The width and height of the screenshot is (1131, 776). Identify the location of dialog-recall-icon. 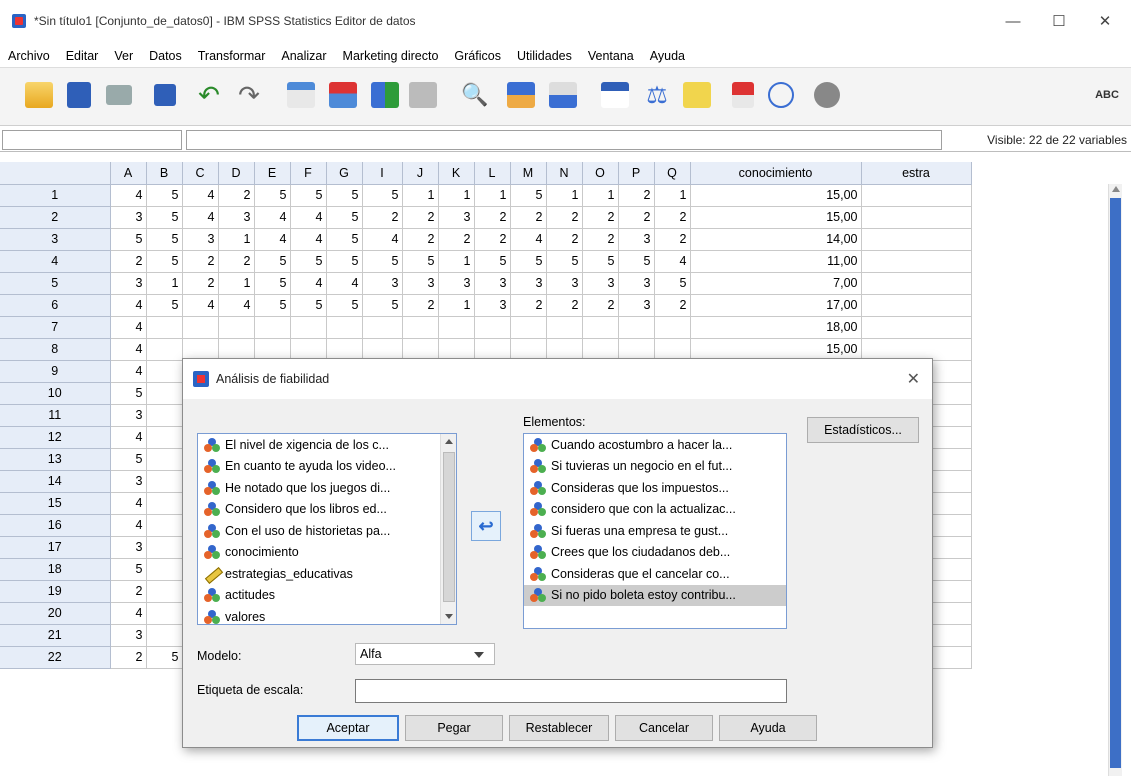
(165, 95).